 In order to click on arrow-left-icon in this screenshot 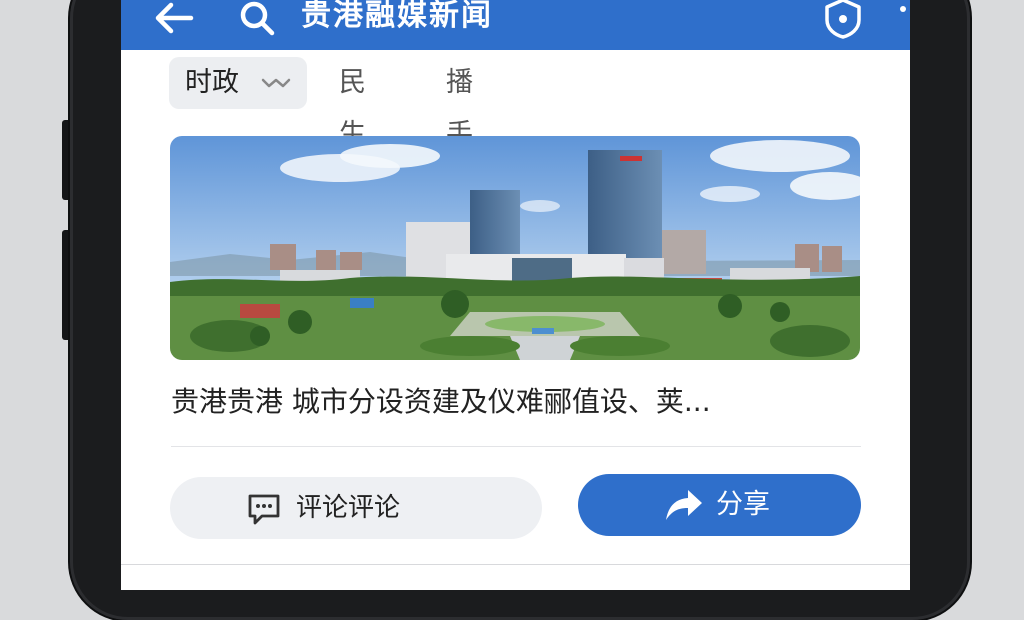, I will do `click(174, 19)`.